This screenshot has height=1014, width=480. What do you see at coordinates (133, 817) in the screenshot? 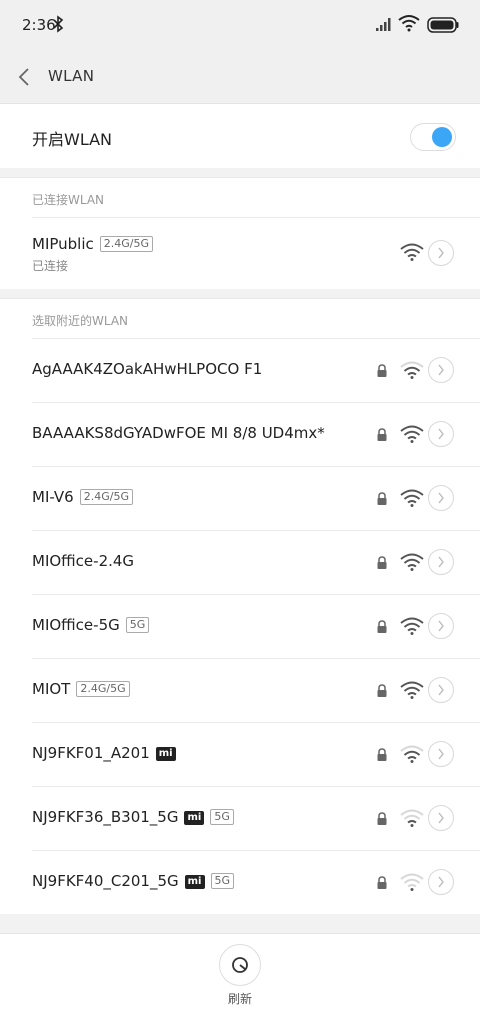
I see `network-name: NJ9FKF36_B301_5G mi 5G` at bounding box center [133, 817].